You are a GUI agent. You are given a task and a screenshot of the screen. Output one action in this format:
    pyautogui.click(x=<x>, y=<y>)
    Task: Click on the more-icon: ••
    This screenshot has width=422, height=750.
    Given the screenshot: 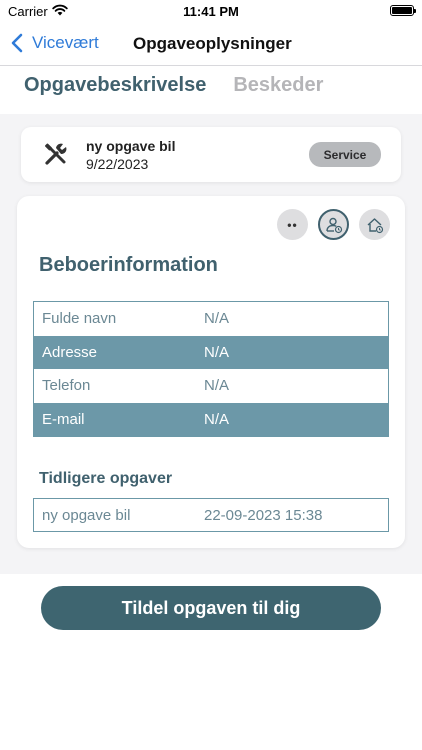 What is the action you would take?
    pyautogui.click(x=292, y=224)
    